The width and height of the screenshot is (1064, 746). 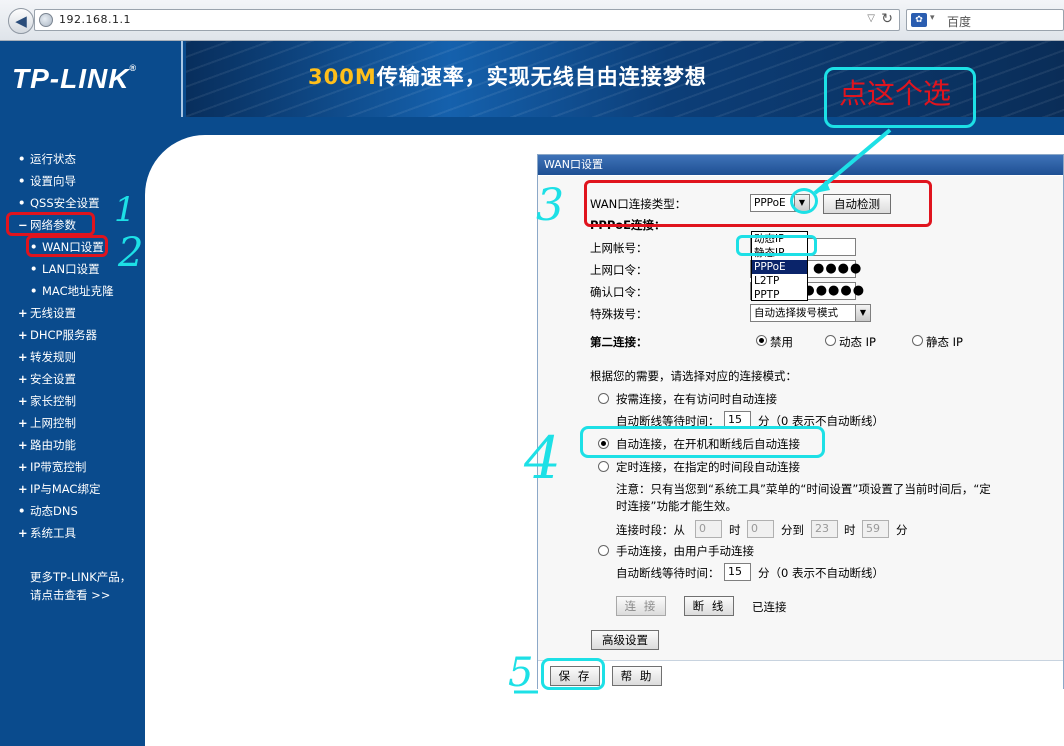 I want to click on period-start-minute: 0, so click(x=760, y=529).